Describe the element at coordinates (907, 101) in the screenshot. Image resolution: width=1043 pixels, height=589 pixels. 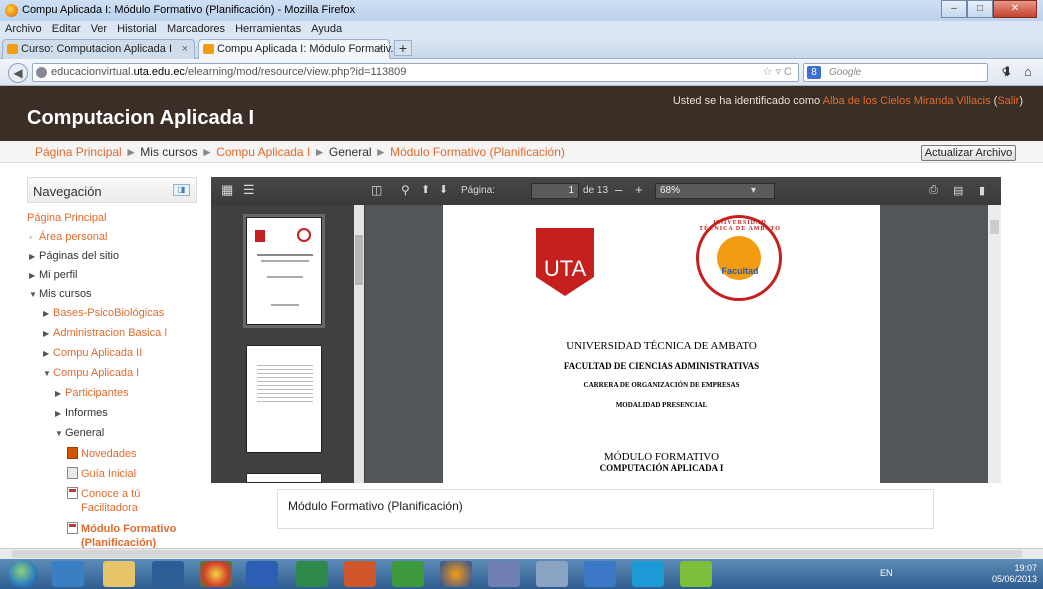
I see `user-link: Alba de los Cielos Miranda Villacis` at that location.